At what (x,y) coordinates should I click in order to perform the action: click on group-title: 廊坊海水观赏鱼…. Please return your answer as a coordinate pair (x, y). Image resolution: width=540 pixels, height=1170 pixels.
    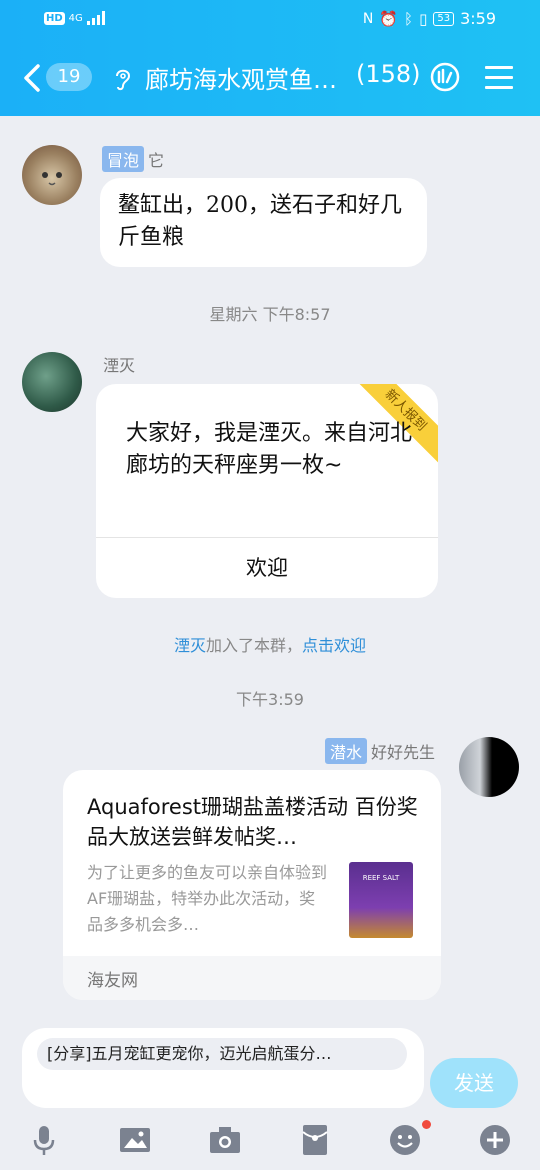
    Looking at the image, I should click on (245, 77).